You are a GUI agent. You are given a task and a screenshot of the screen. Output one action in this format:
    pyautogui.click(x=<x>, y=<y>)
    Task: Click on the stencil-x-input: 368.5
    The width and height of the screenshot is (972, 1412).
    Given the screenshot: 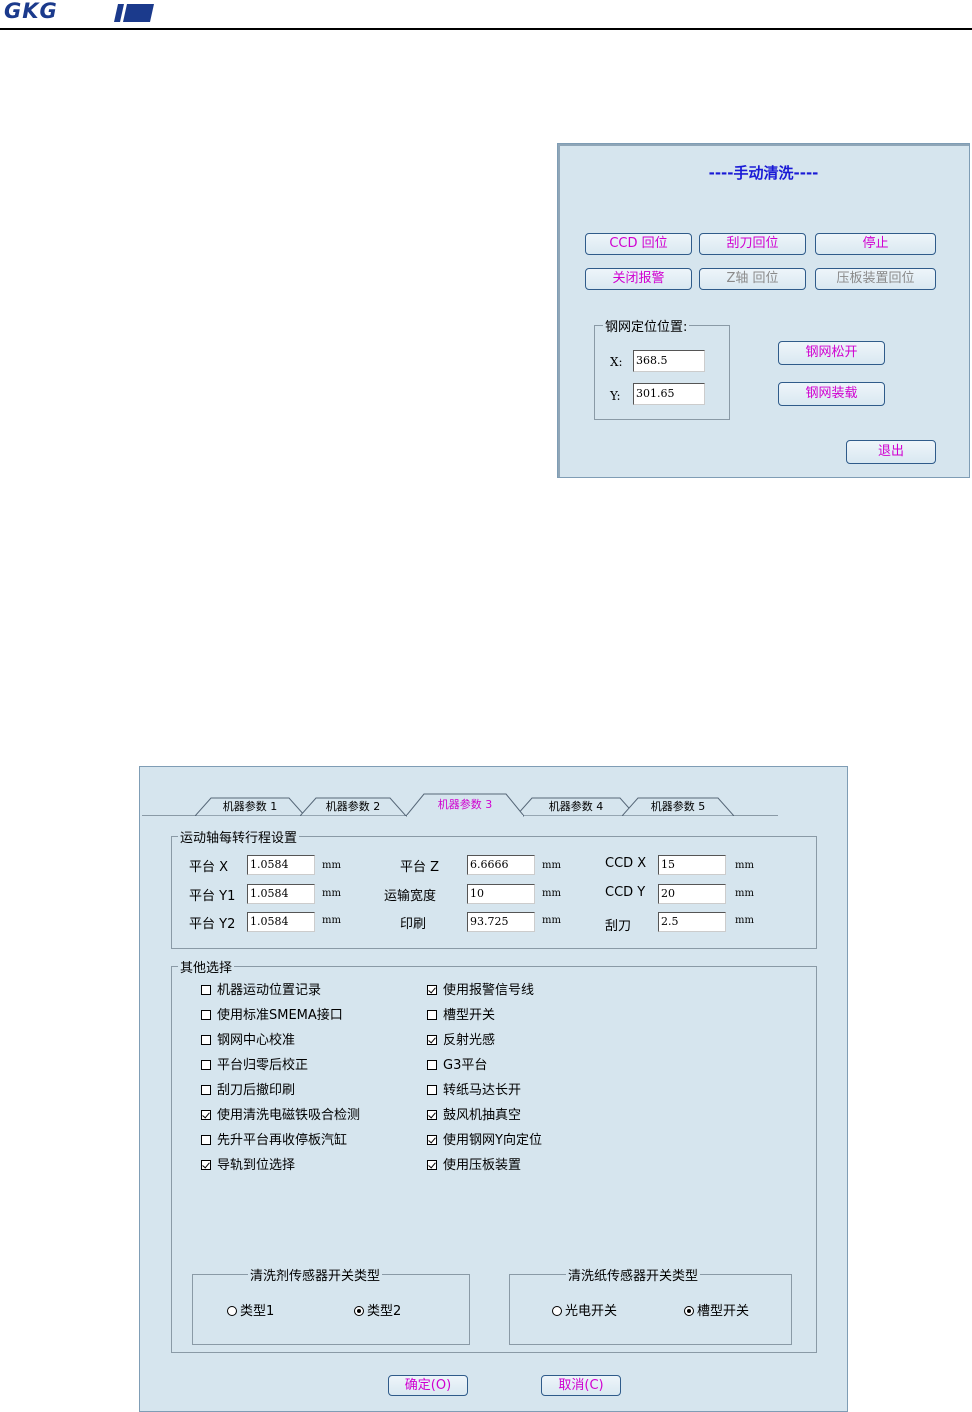 What is the action you would take?
    pyautogui.click(x=669, y=361)
    